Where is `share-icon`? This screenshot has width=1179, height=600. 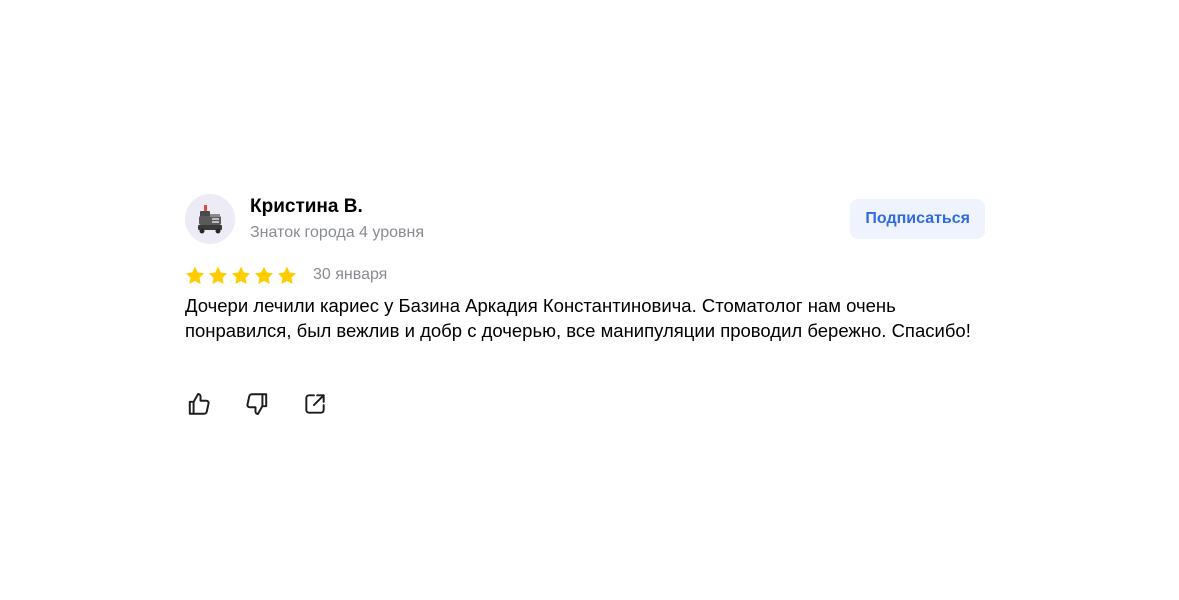
share-icon is located at coordinates (315, 404).